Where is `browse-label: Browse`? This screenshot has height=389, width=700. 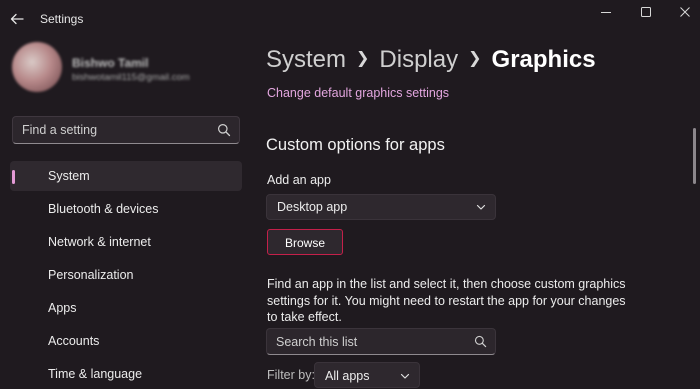
browse-label: Browse is located at coordinates (304, 243).